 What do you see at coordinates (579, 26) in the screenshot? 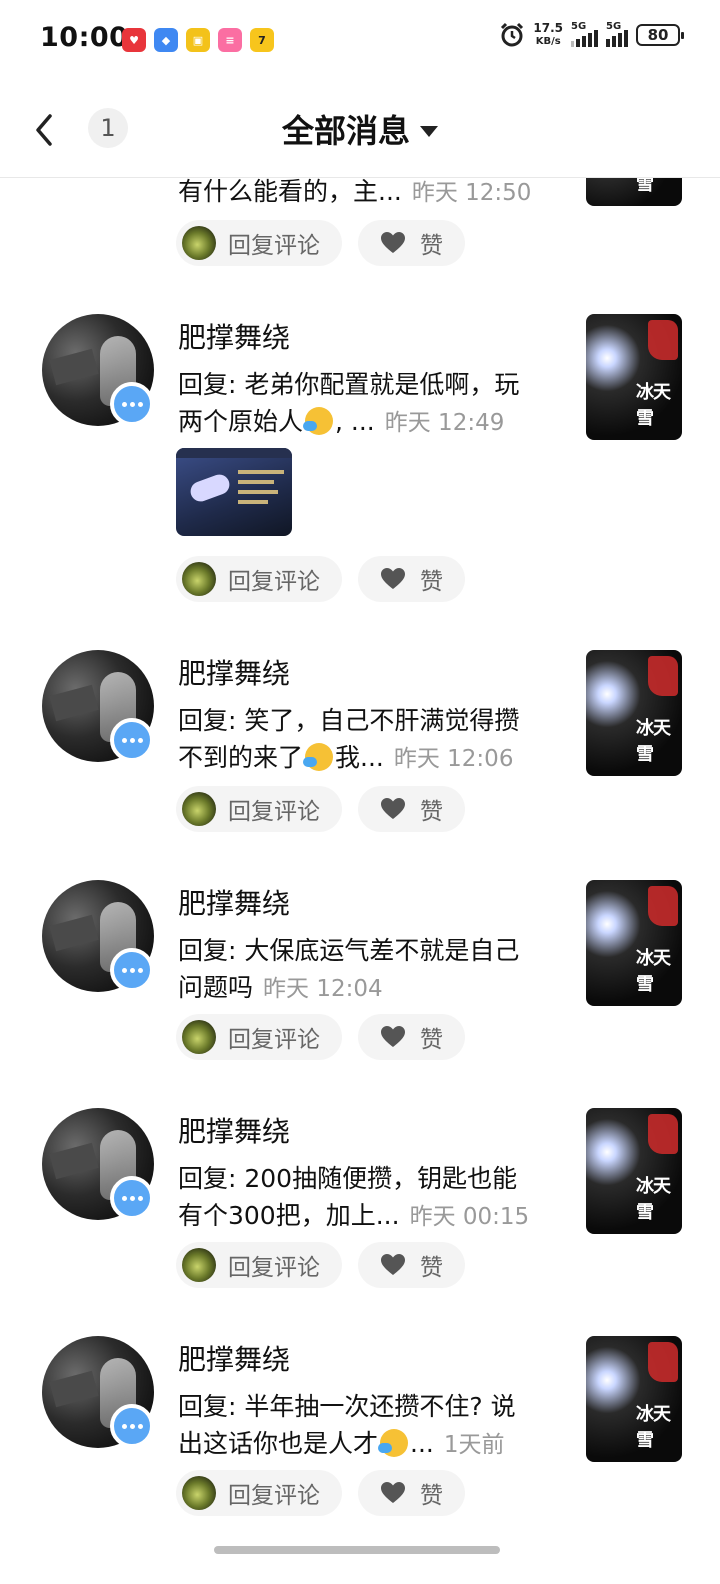
I see `signal-type-1: 5G` at bounding box center [579, 26].